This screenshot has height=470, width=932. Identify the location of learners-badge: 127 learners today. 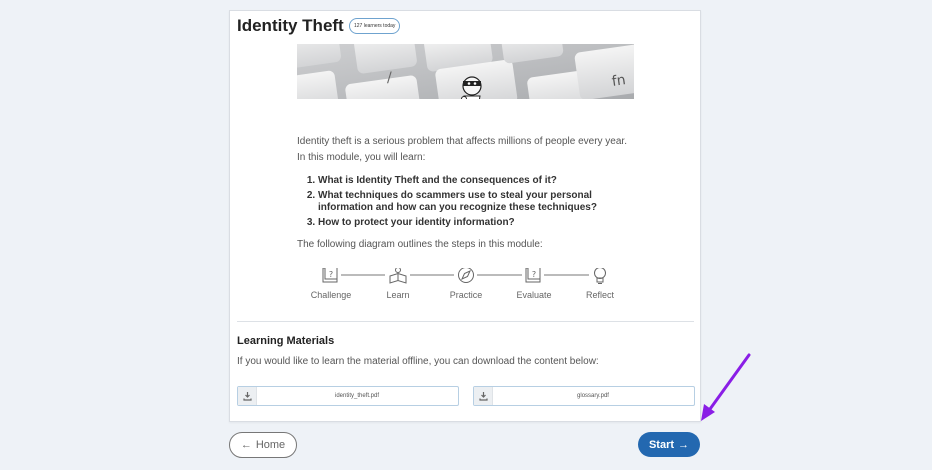
(375, 26).